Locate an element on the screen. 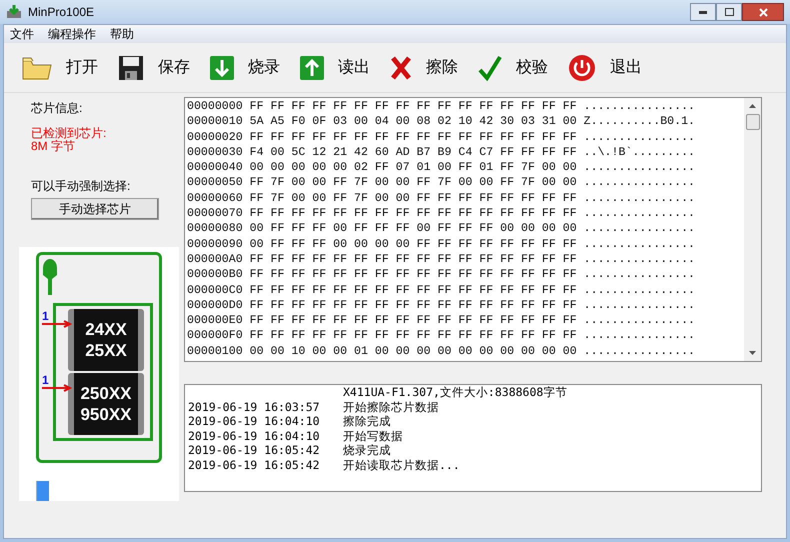 Image resolution: width=790 pixels, height=542 pixels. log-time: 2019-06-19 16:03:57 is located at coordinates (254, 407).